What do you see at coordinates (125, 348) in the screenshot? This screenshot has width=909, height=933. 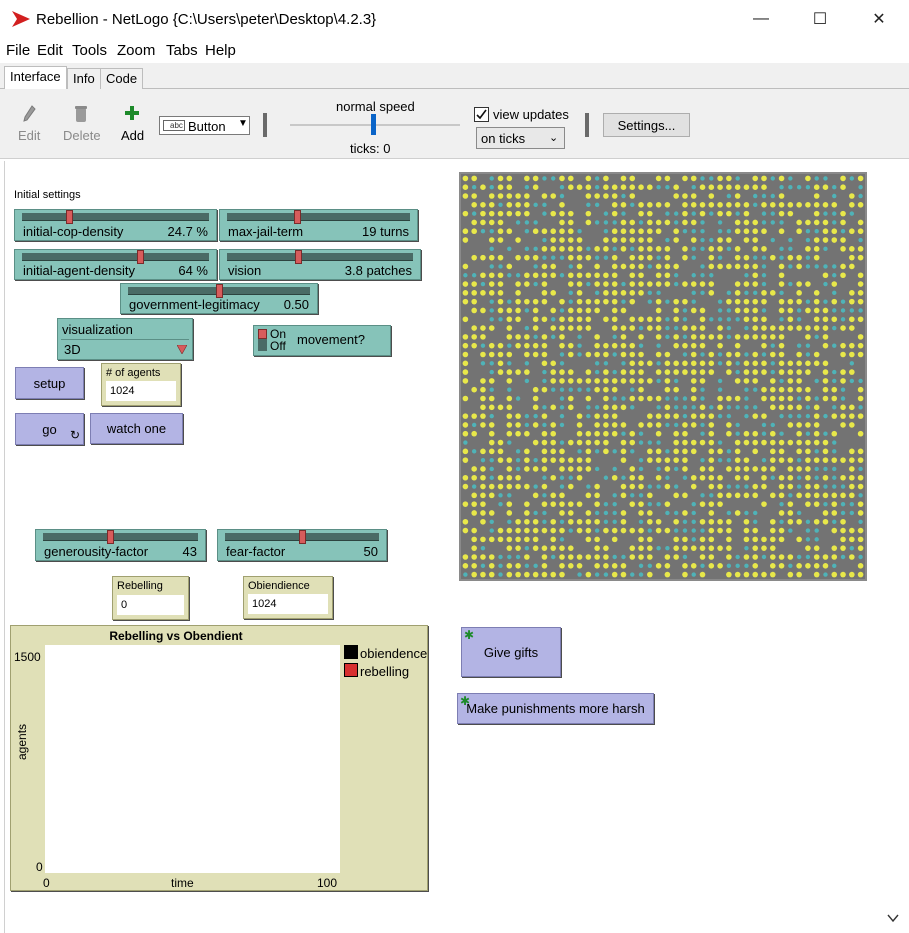 I see `chooser-value-box: 3D` at bounding box center [125, 348].